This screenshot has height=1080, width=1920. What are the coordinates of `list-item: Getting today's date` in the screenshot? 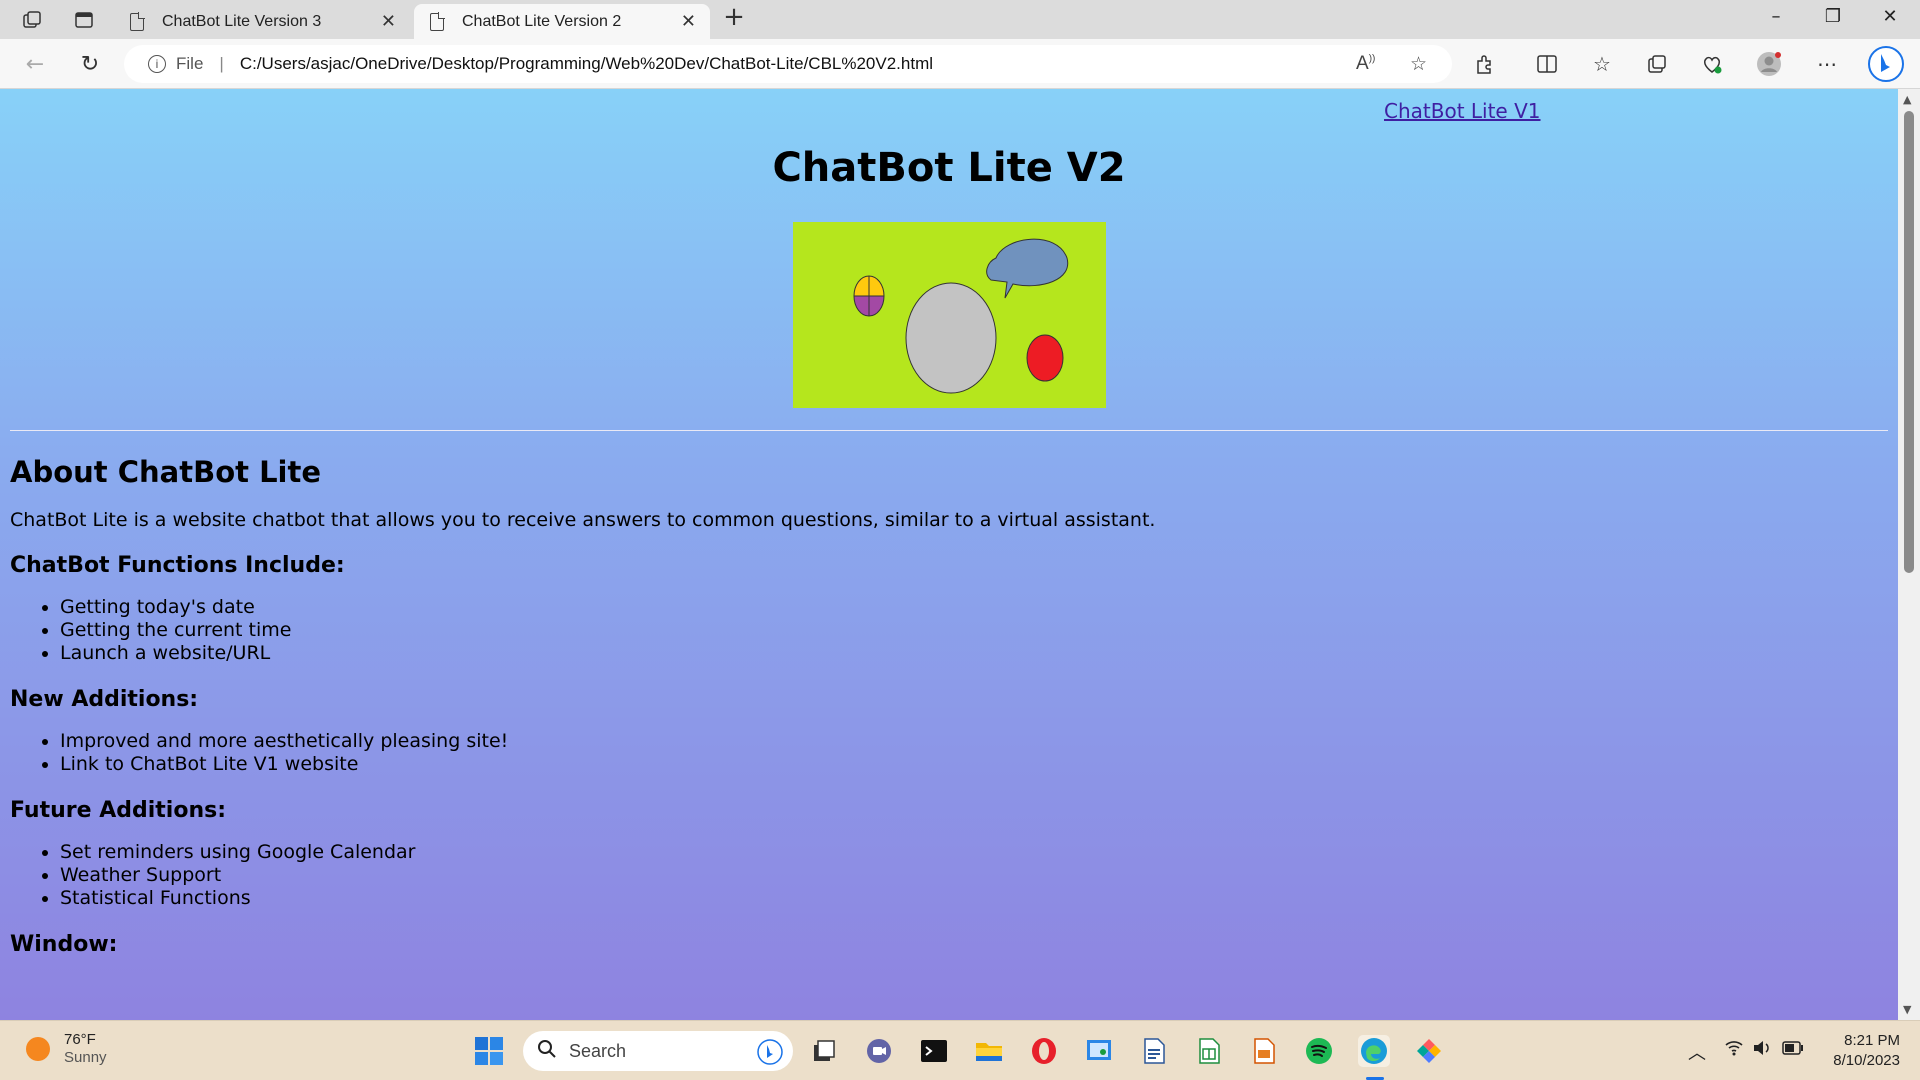 It's located at (965, 607).